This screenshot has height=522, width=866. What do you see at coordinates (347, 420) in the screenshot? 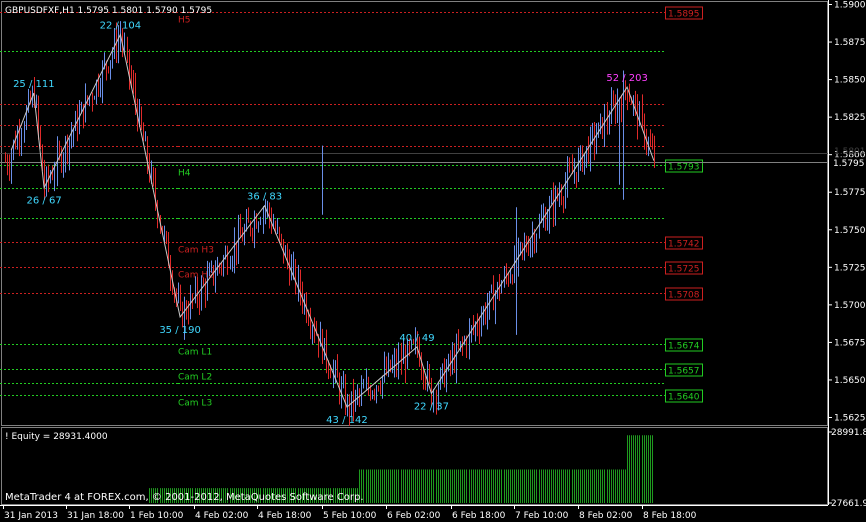
I see `zigzag-label: 43 / 142` at bounding box center [347, 420].